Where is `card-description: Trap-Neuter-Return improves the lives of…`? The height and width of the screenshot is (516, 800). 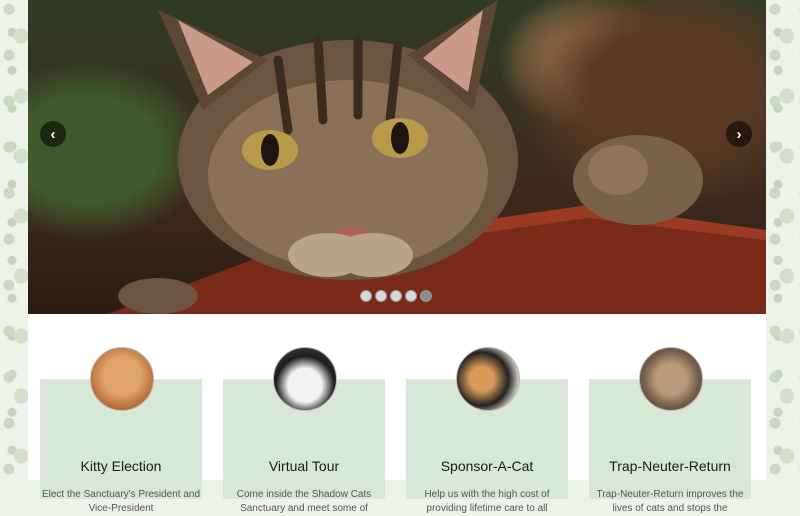 card-description: Trap-Neuter-Return improves the lives of… is located at coordinates (670, 501).